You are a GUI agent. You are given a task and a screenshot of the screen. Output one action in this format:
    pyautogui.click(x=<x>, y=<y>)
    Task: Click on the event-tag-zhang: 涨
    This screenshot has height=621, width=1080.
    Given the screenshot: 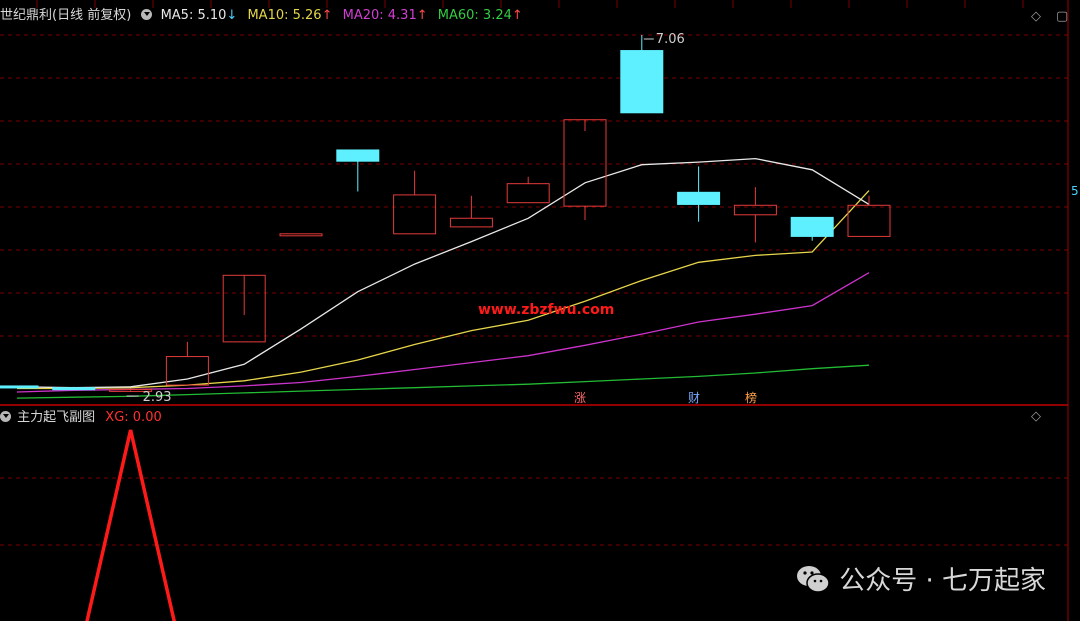 What is the action you would take?
    pyautogui.click(x=580, y=398)
    